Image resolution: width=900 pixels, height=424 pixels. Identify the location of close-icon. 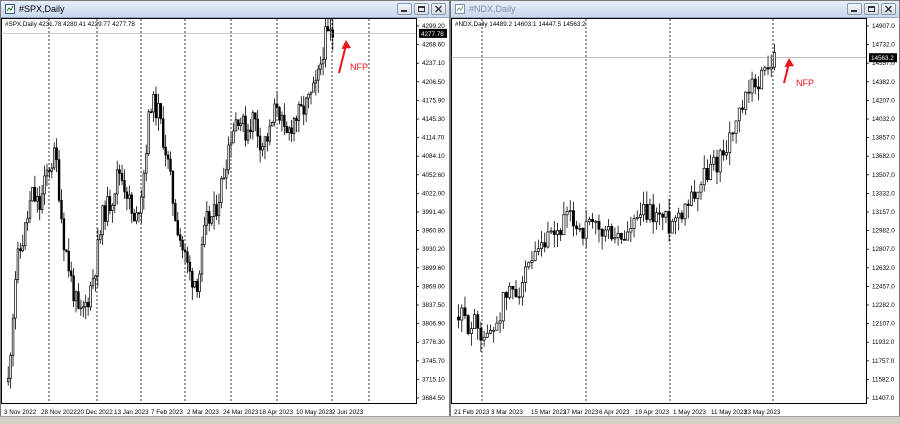
(438, 9).